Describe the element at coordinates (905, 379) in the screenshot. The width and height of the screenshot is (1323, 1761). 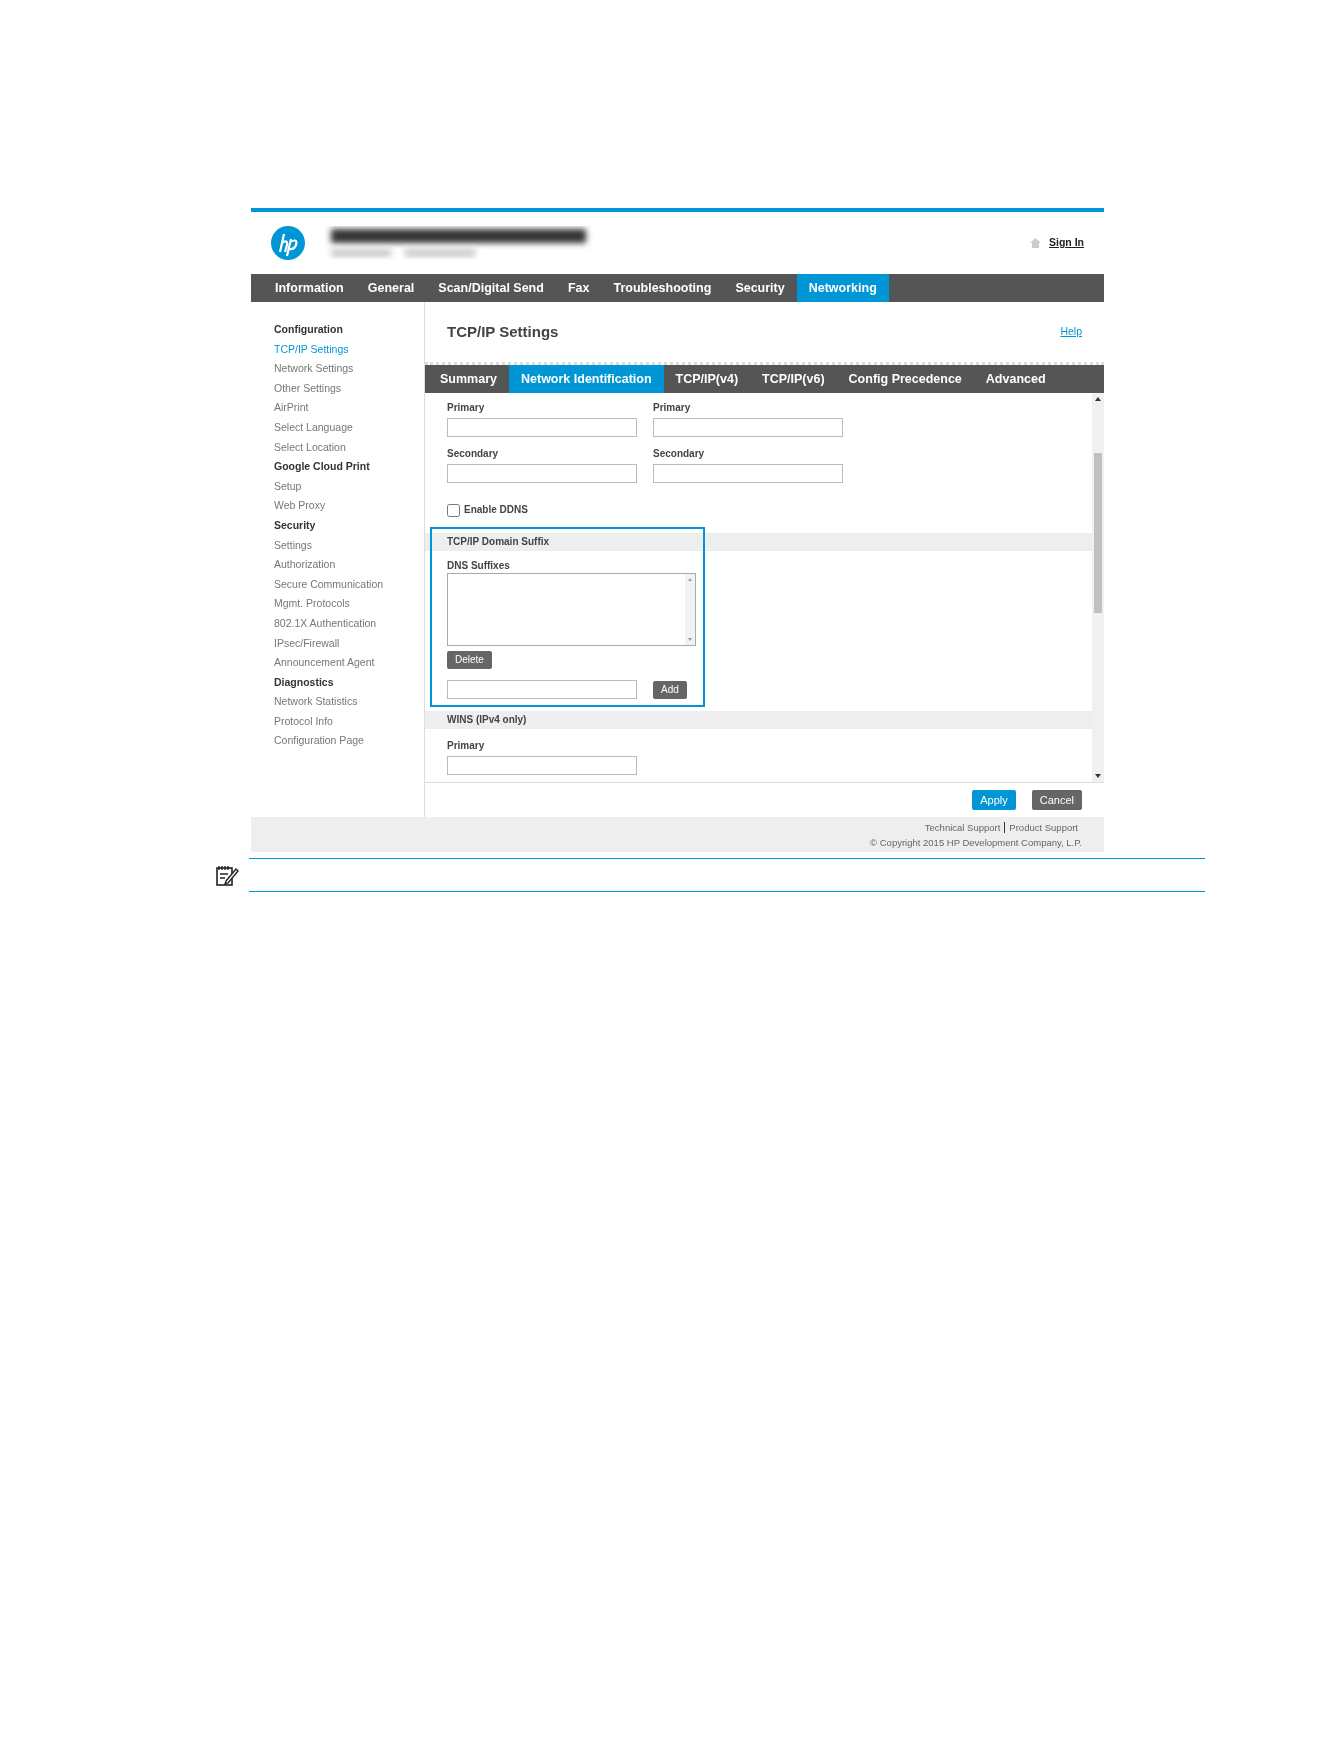
I see `sub-tab: Config Precedence` at that location.